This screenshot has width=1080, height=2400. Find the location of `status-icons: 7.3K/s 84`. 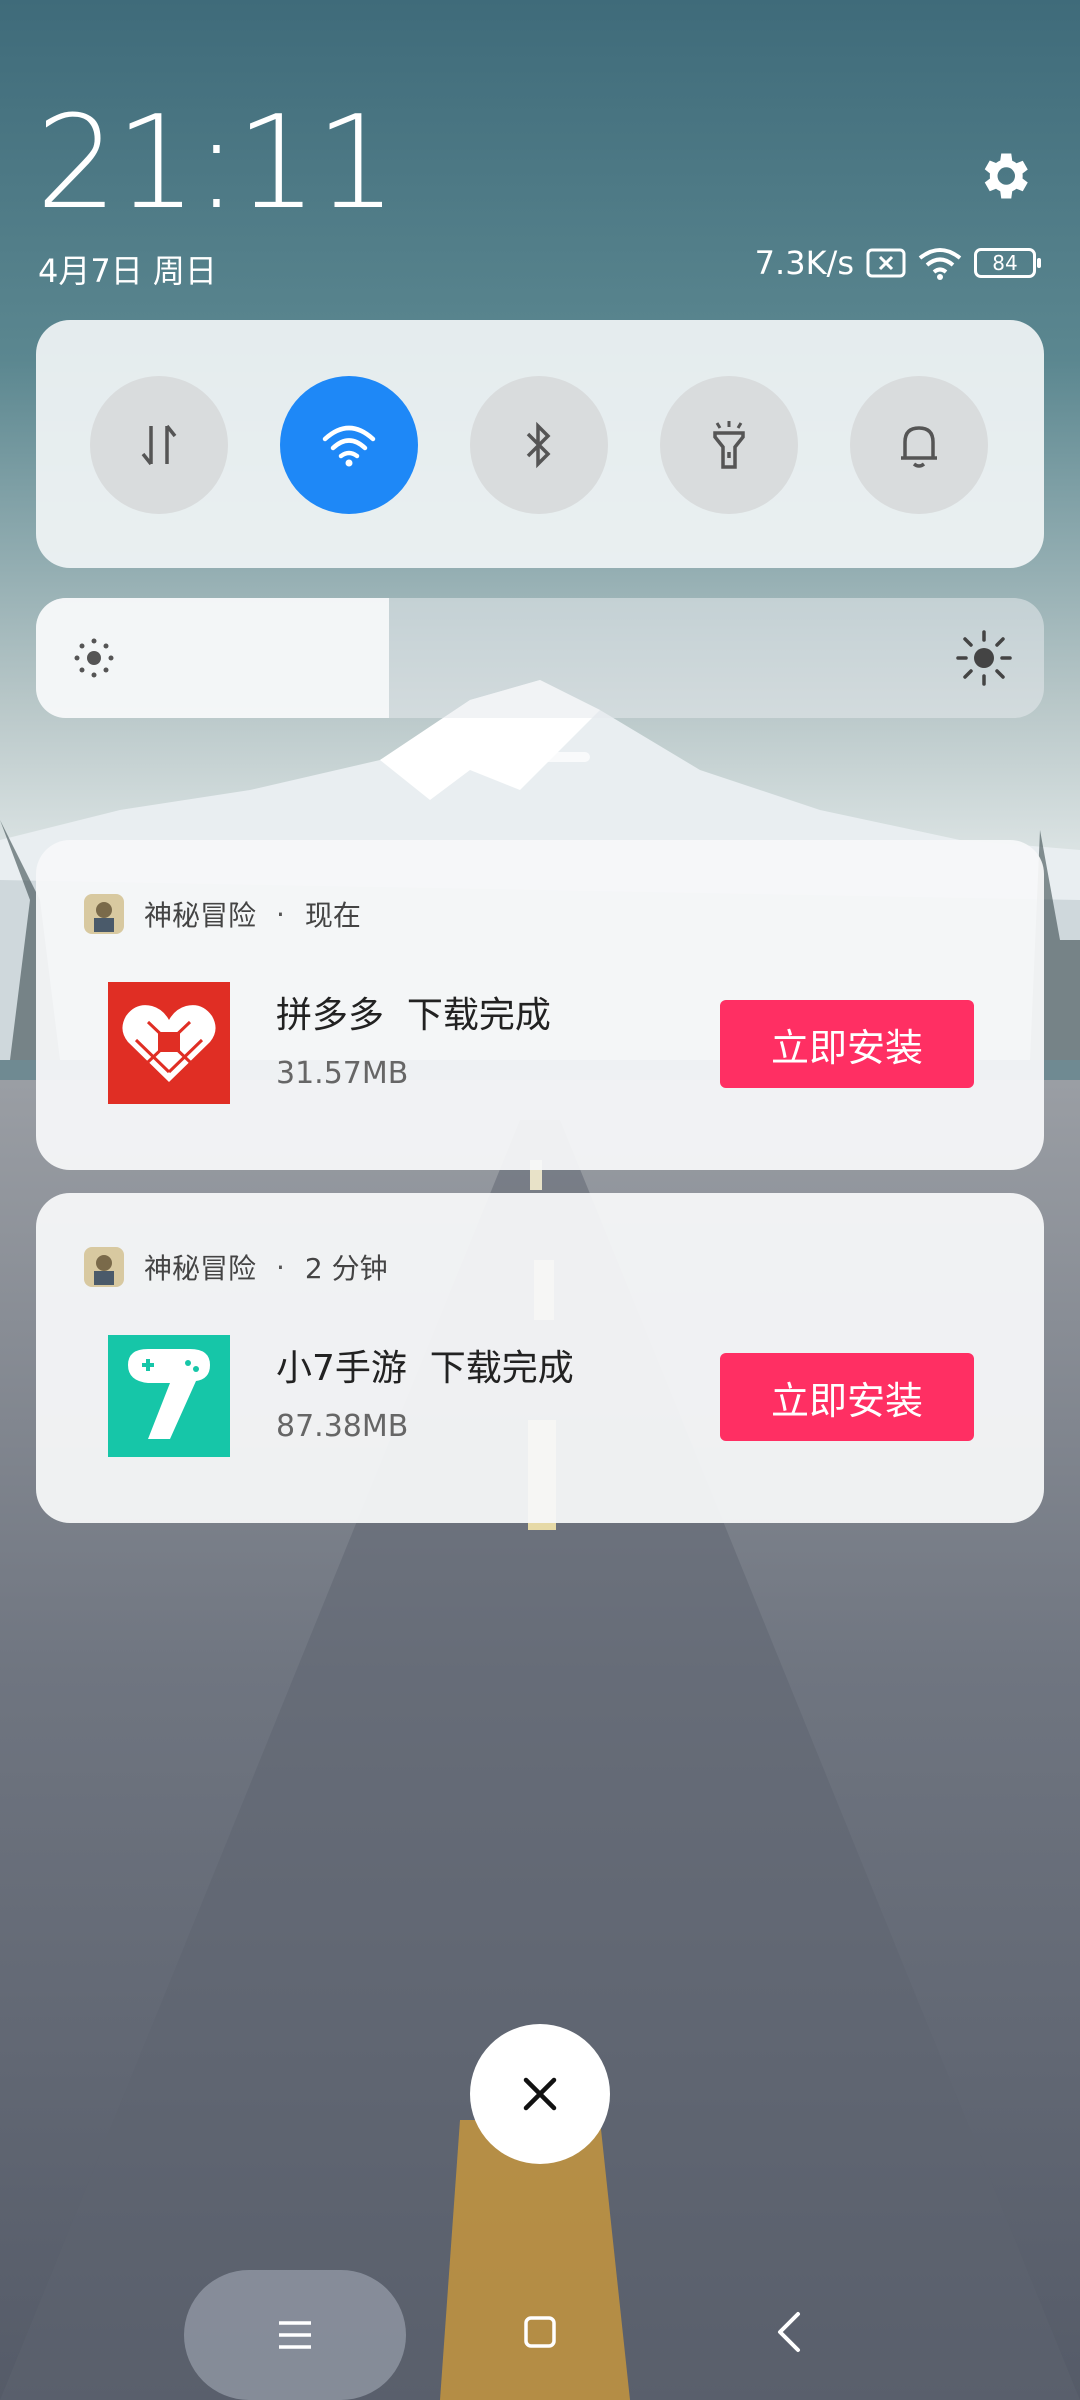

status-icons: 7.3K/s 84 is located at coordinates (897, 263).